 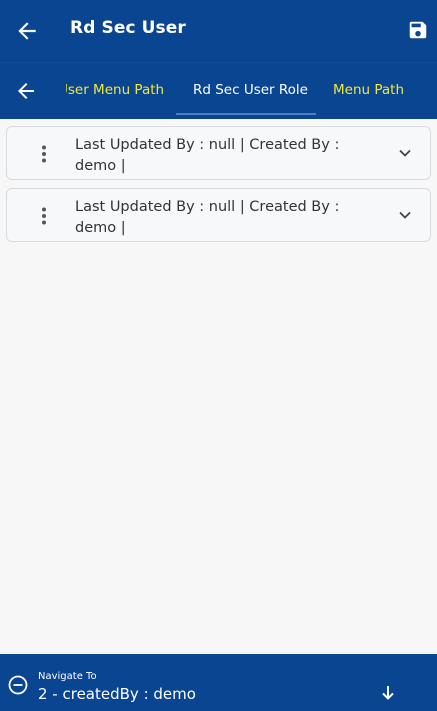 I want to click on top-app-bar: Rd Sec User, so click(x=218, y=31).